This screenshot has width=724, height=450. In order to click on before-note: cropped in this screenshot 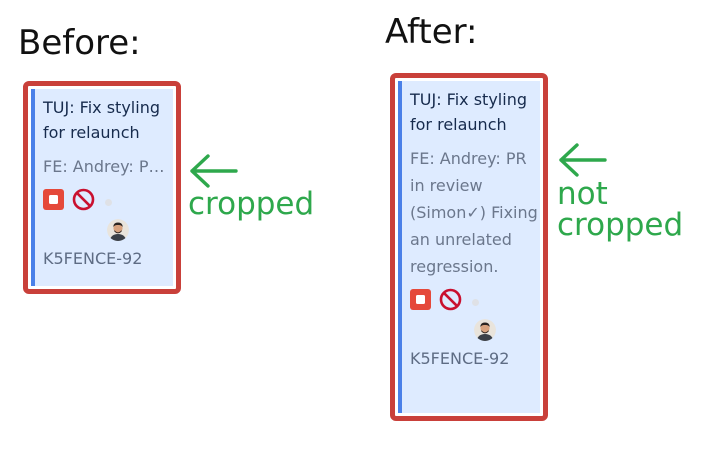, I will do `click(251, 204)`.